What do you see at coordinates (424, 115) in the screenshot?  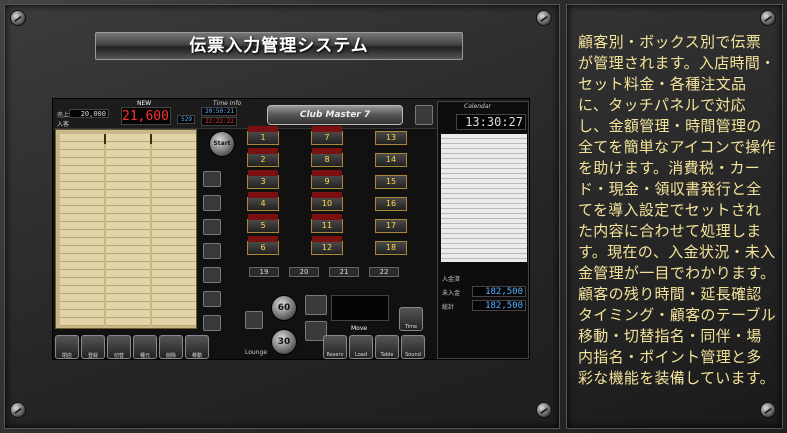 I see `screen-button` at bounding box center [424, 115].